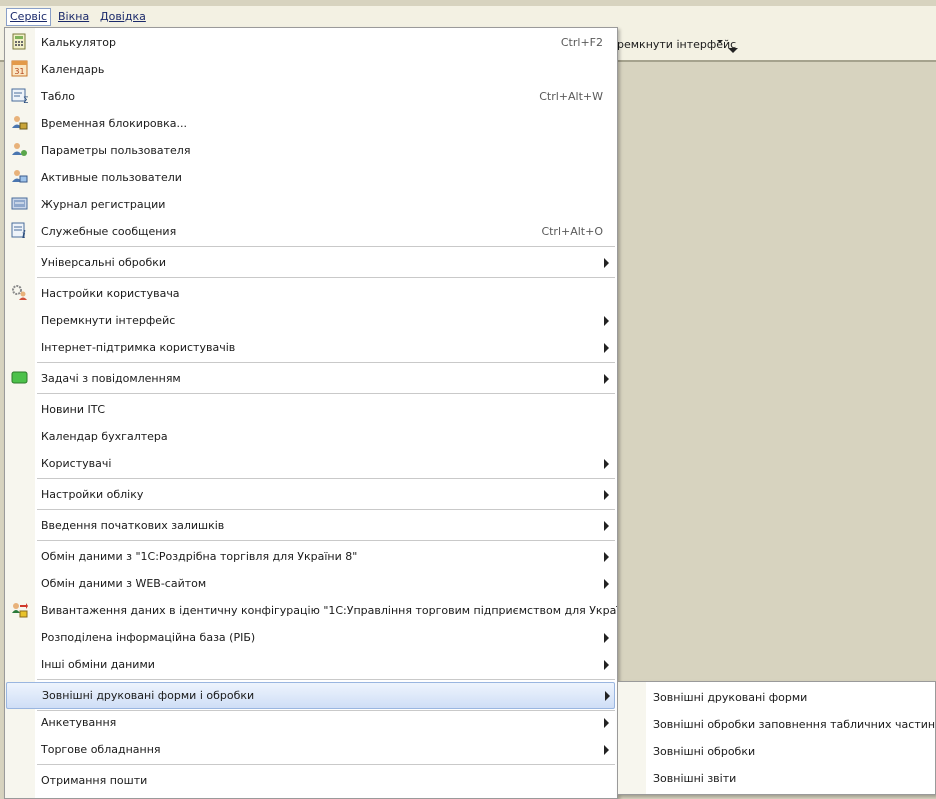 The height and width of the screenshot is (799, 936). Describe the element at coordinates (581, 42) in the screenshot. I see `menu-item-shortcut: Ctrl+F2` at that location.